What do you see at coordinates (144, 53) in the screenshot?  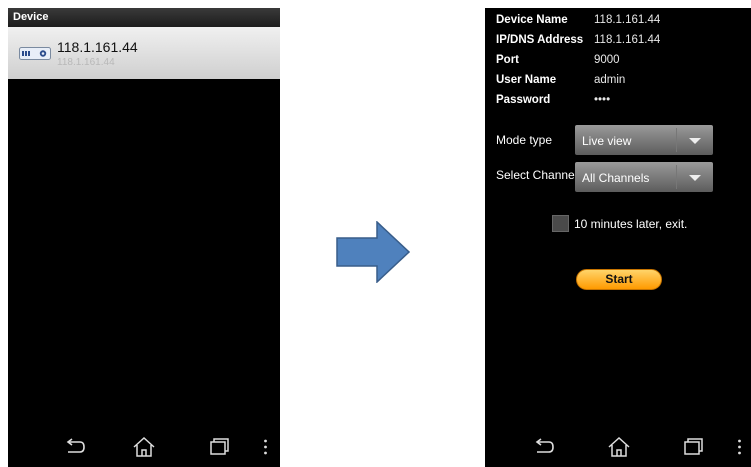 I see `device-list-item: 118.1.161.44 118.1.161.44` at bounding box center [144, 53].